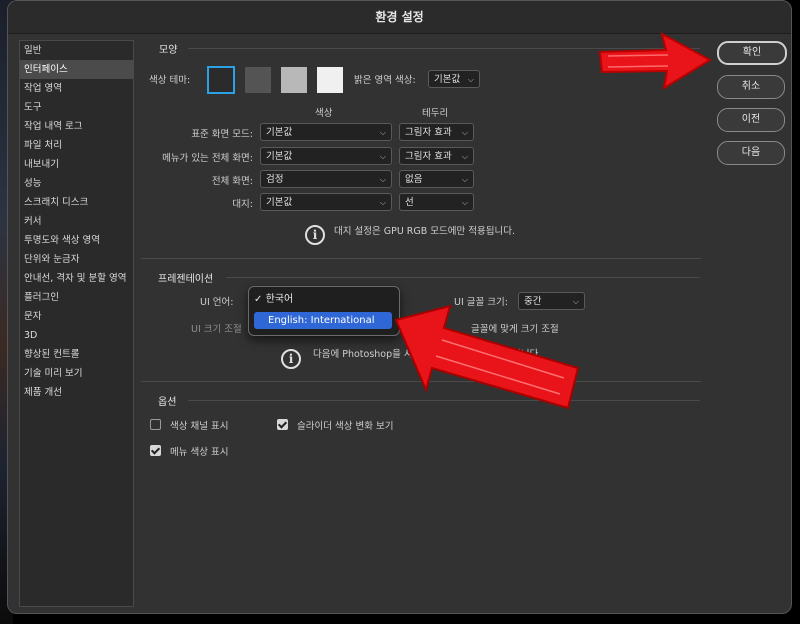 The height and width of the screenshot is (624, 800). What do you see at coordinates (76, 335) in the screenshot?
I see `sidebar-item-3d: 3D` at bounding box center [76, 335].